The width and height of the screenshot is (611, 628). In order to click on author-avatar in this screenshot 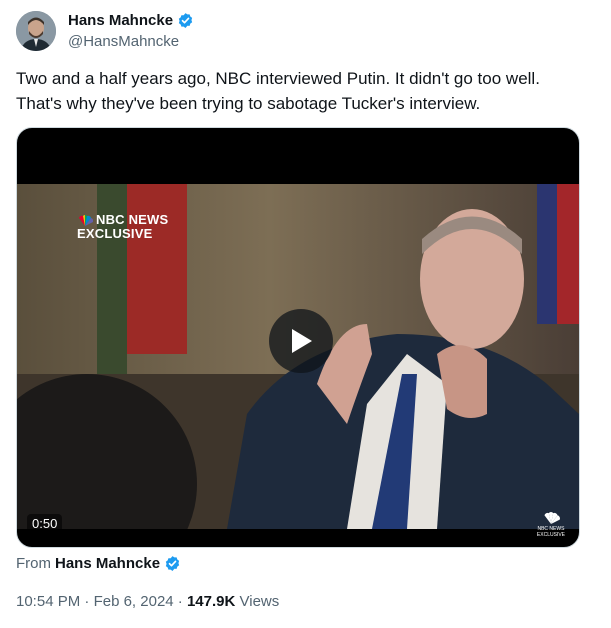, I will do `click(36, 31)`.